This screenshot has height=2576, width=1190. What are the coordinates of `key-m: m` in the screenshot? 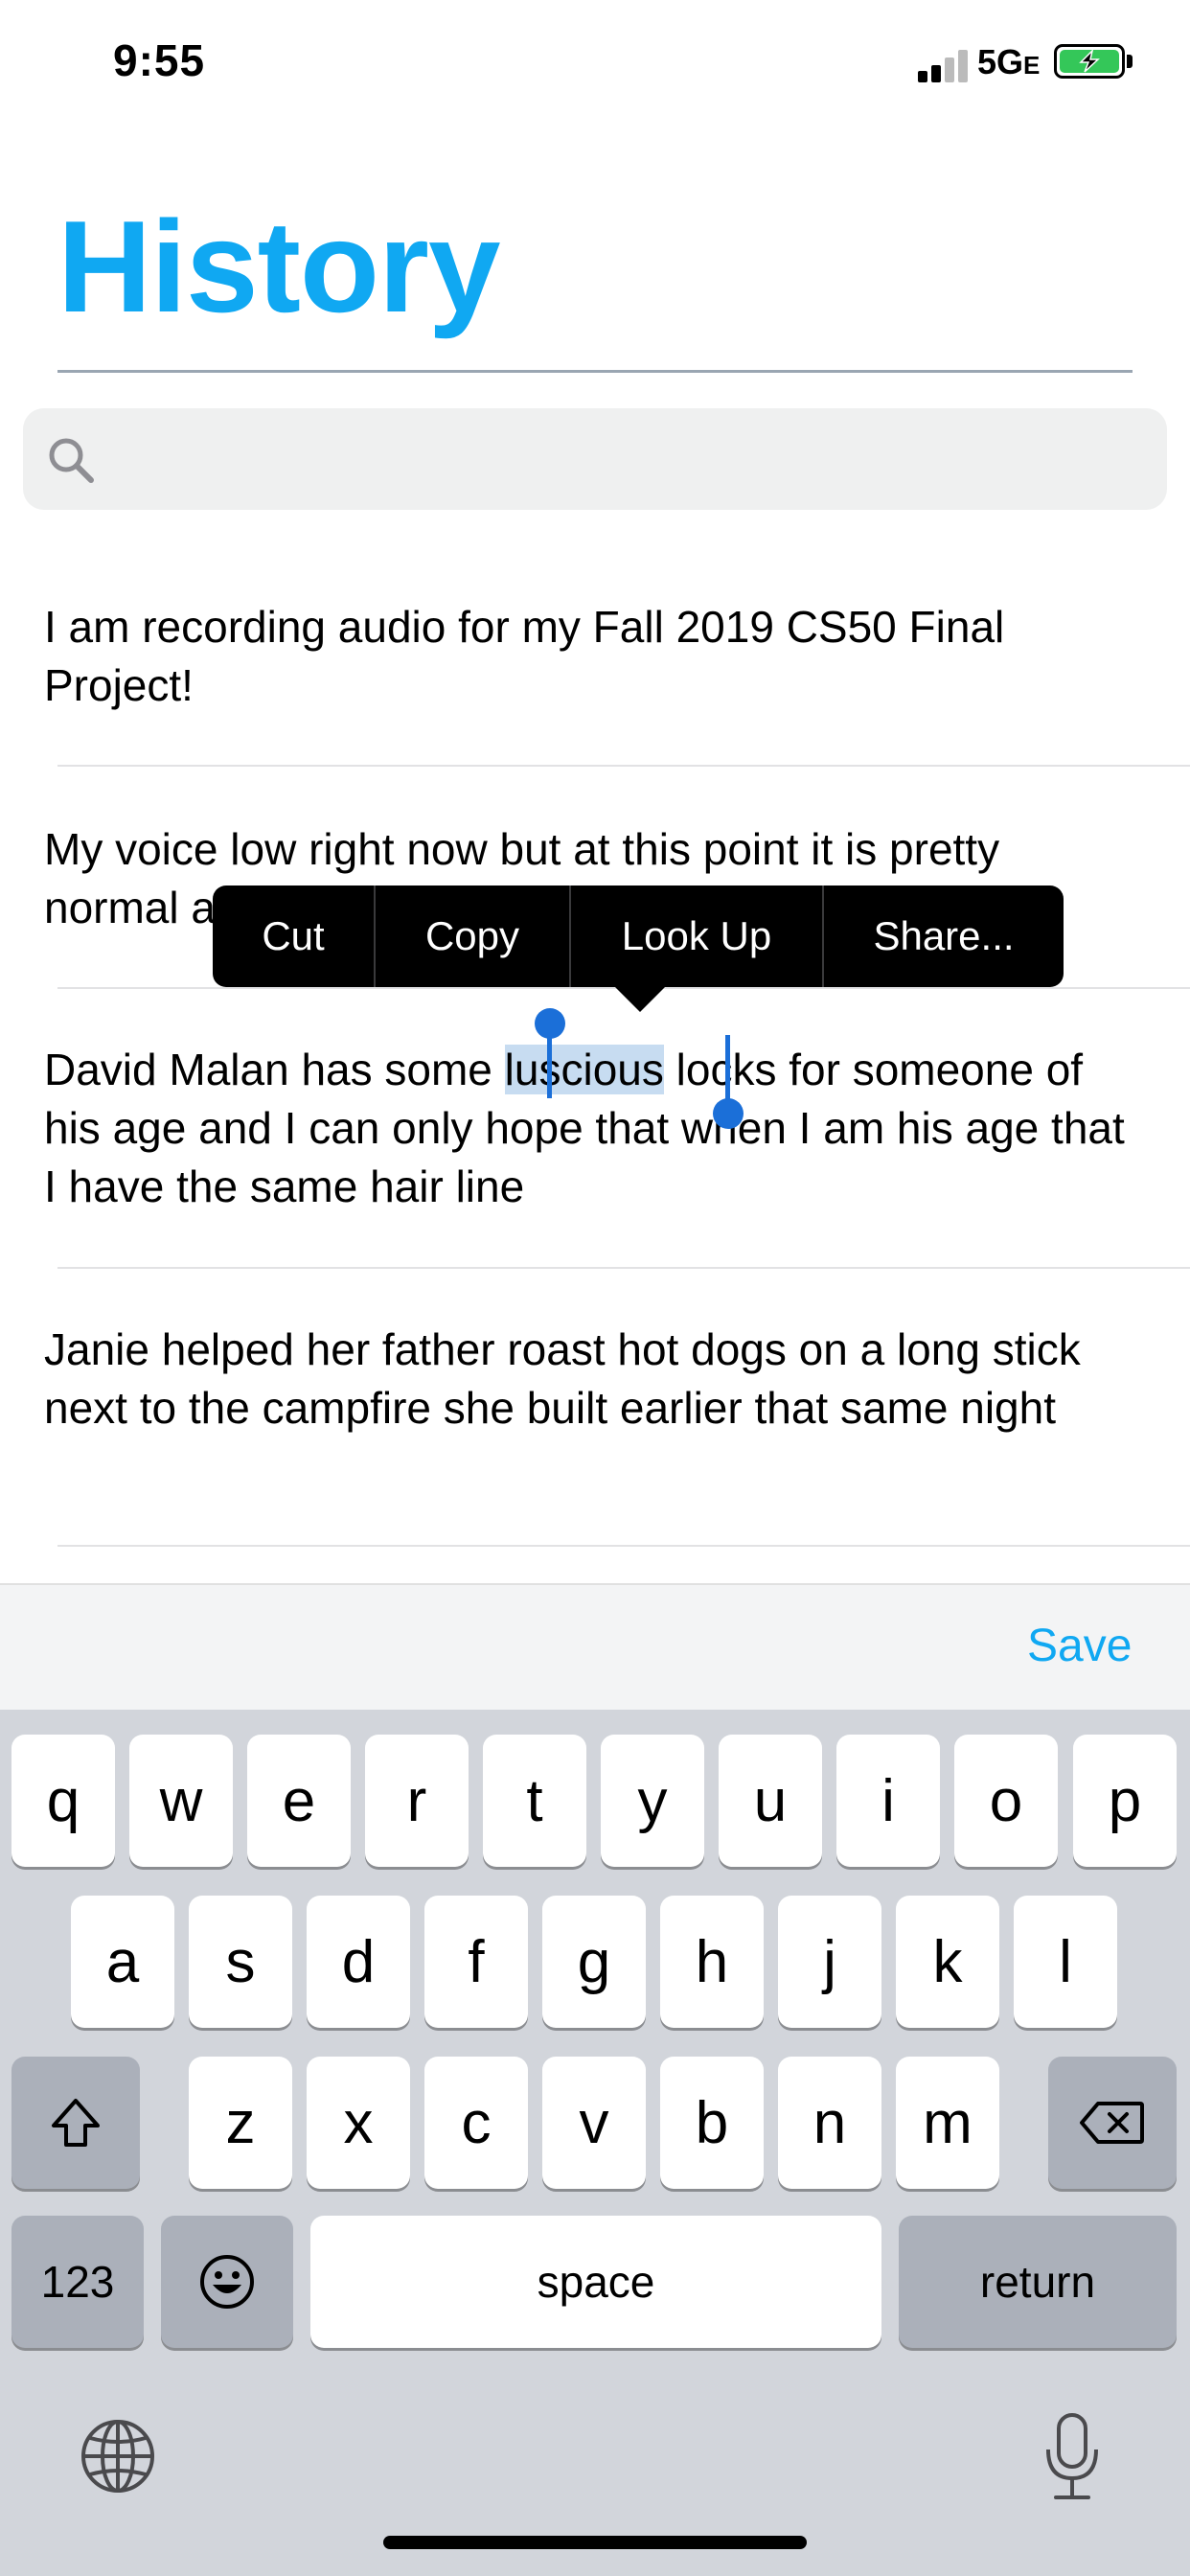 It's located at (948, 2123).